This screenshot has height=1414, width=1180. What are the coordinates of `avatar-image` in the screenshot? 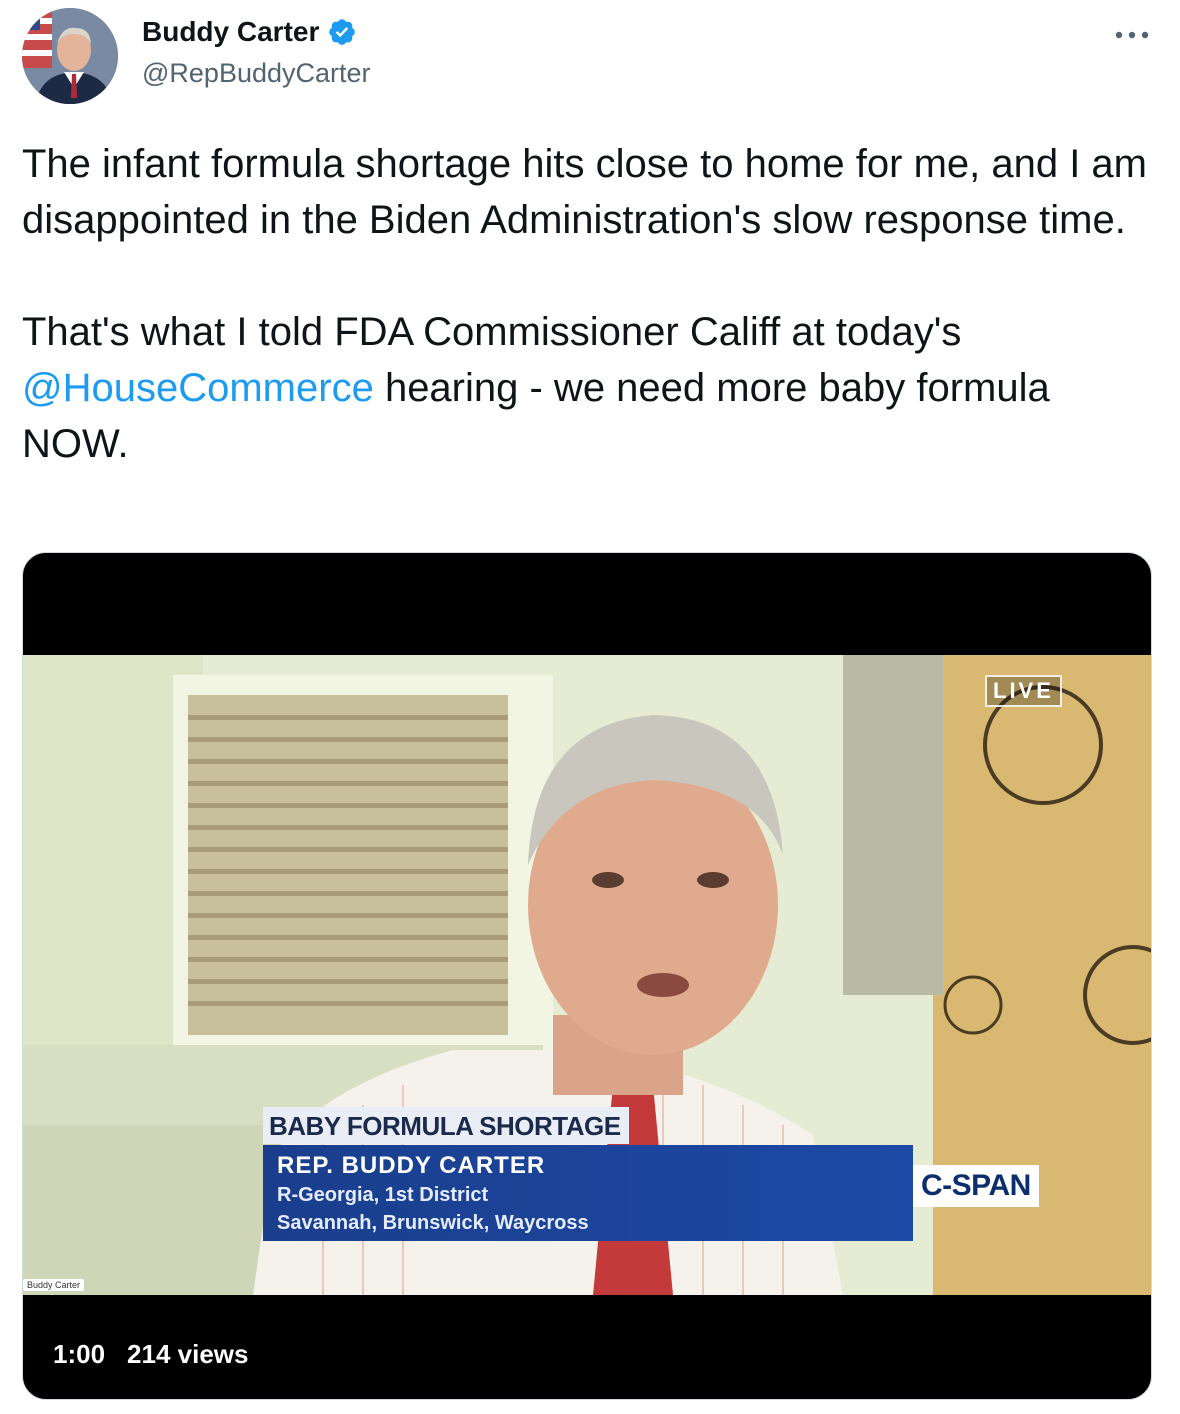 It's located at (70, 56).